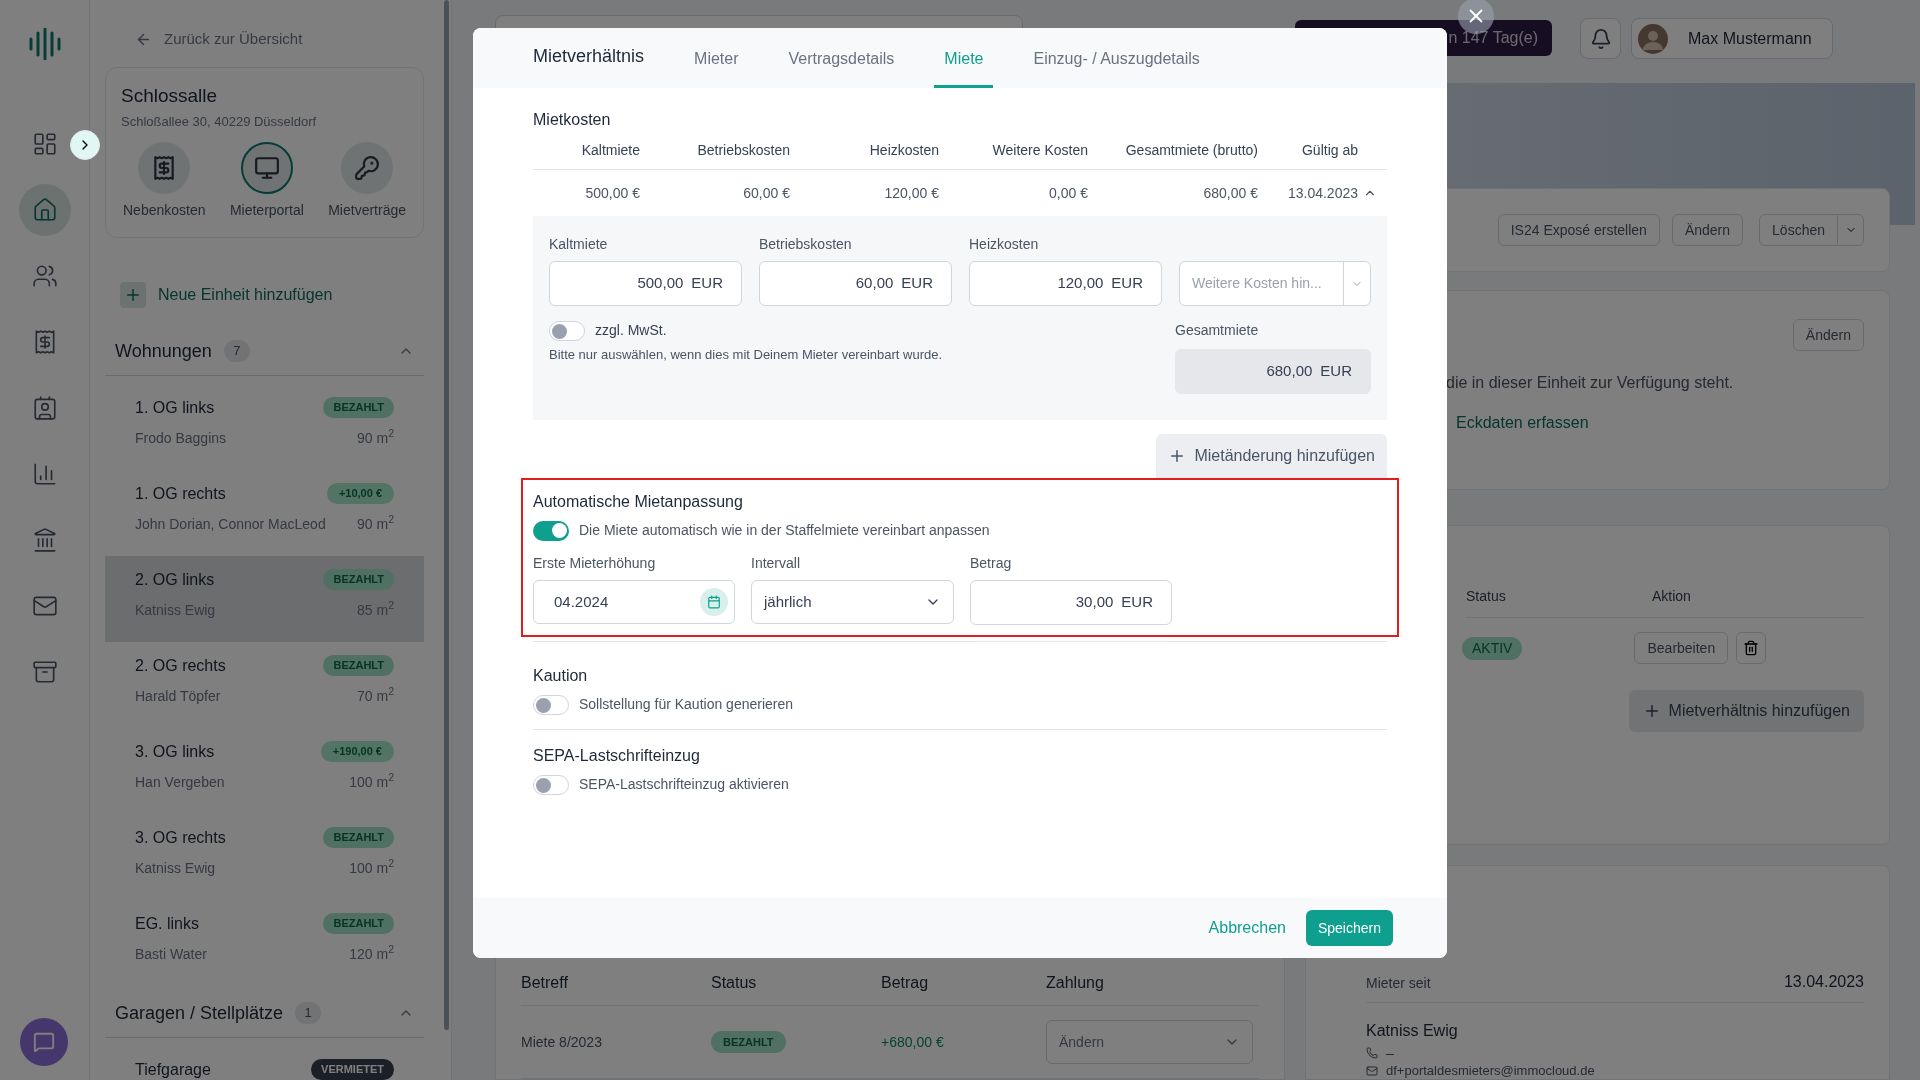 The width and height of the screenshot is (1920, 1080). What do you see at coordinates (572, 120) in the screenshot?
I see `section-title: Mietkosten` at bounding box center [572, 120].